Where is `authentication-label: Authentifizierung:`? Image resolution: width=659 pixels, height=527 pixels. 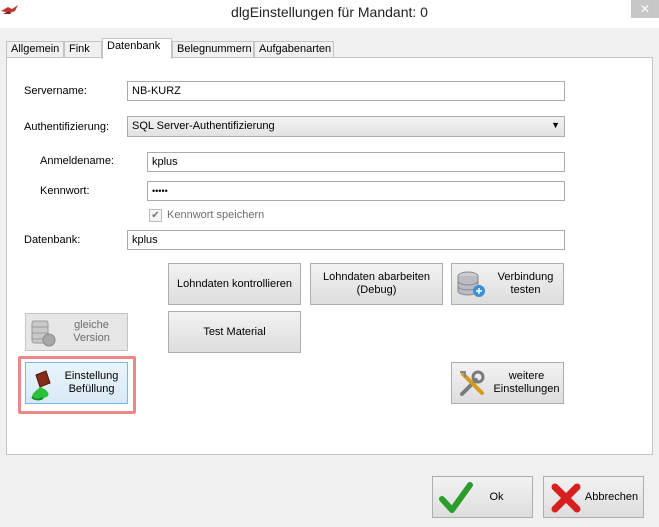
authentication-label: Authentifizierung: is located at coordinates (66, 127).